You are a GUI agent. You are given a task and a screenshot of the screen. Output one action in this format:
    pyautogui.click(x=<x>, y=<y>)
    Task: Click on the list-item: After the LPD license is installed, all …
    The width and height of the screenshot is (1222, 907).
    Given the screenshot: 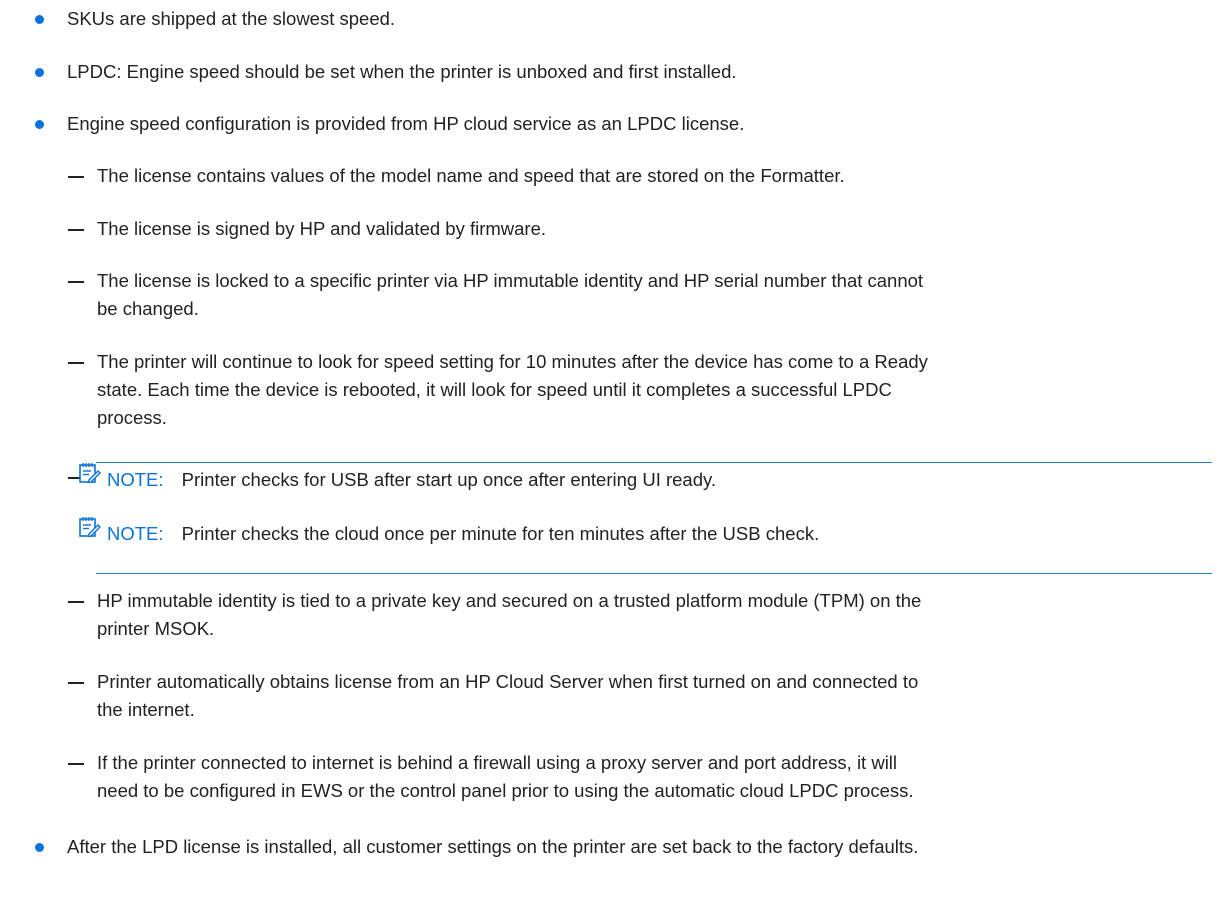 What is the action you would take?
    pyautogui.click(x=493, y=846)
    